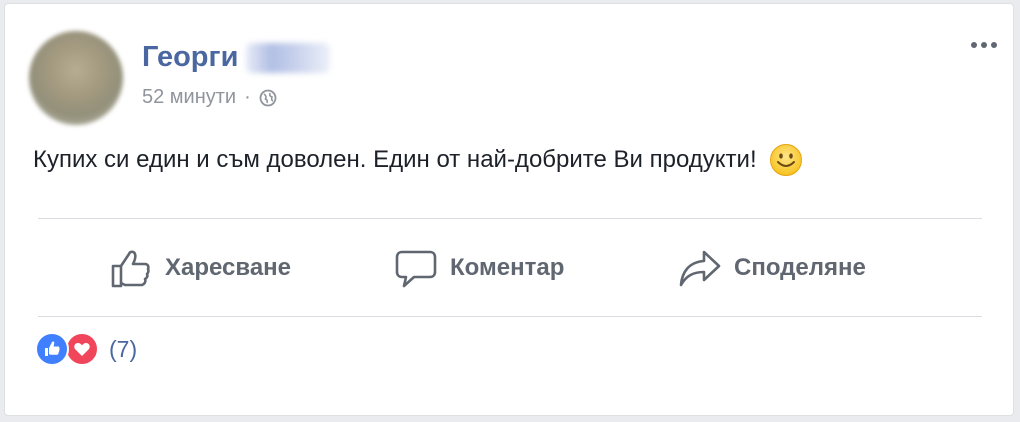 The height and width of the screenshot is (422, 1020). What do you see at coordinates (510, 218) in the screenshot?
I see `divider-top` at bounding box center [510, 218].